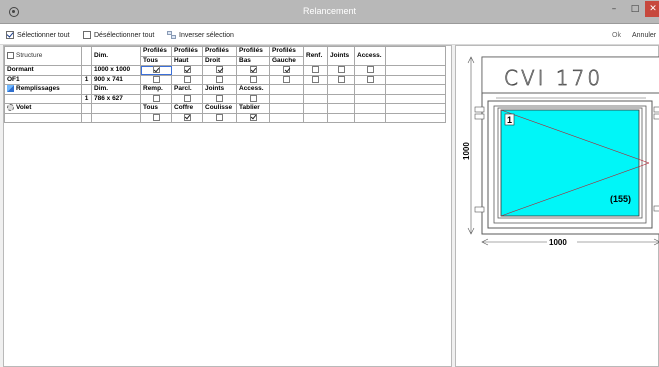 Image resolution: width=659 pixels, height=367 pixels. Describe the element at coordinates (225, 70) in the screenshot. I see `table-row: Dormant 1000 x 1000` at that location.